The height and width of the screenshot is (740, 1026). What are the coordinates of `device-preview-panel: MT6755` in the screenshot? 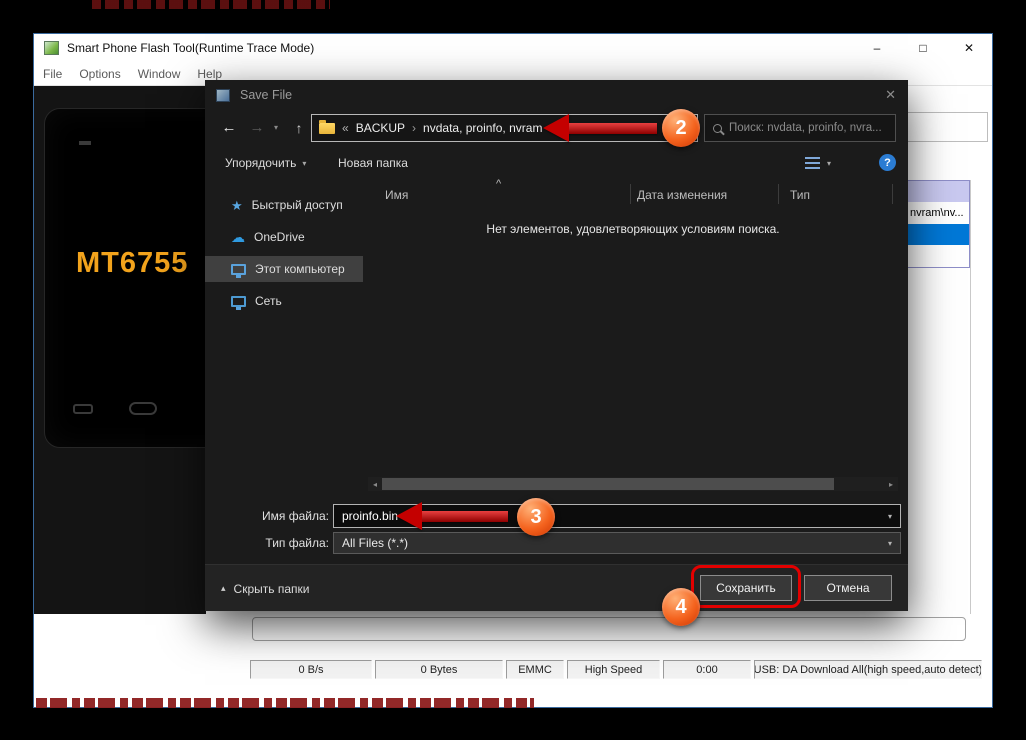 It's located at (120, 350).